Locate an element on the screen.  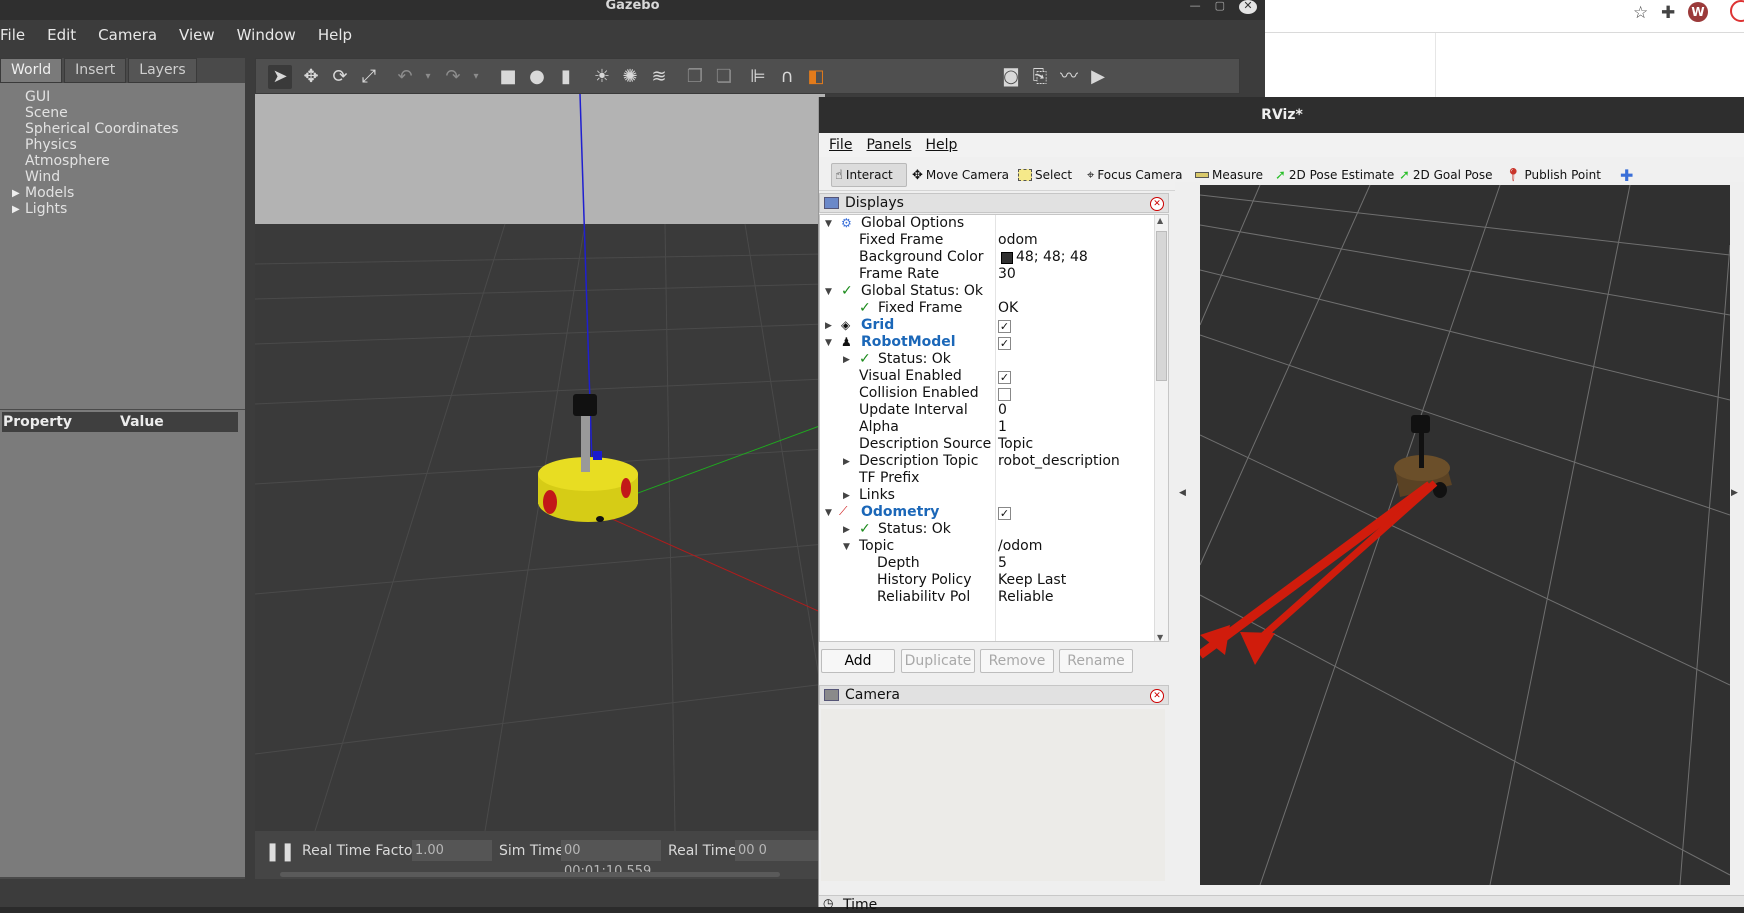
maximize-icon: ▢ is located at coordinates (1220, 5).